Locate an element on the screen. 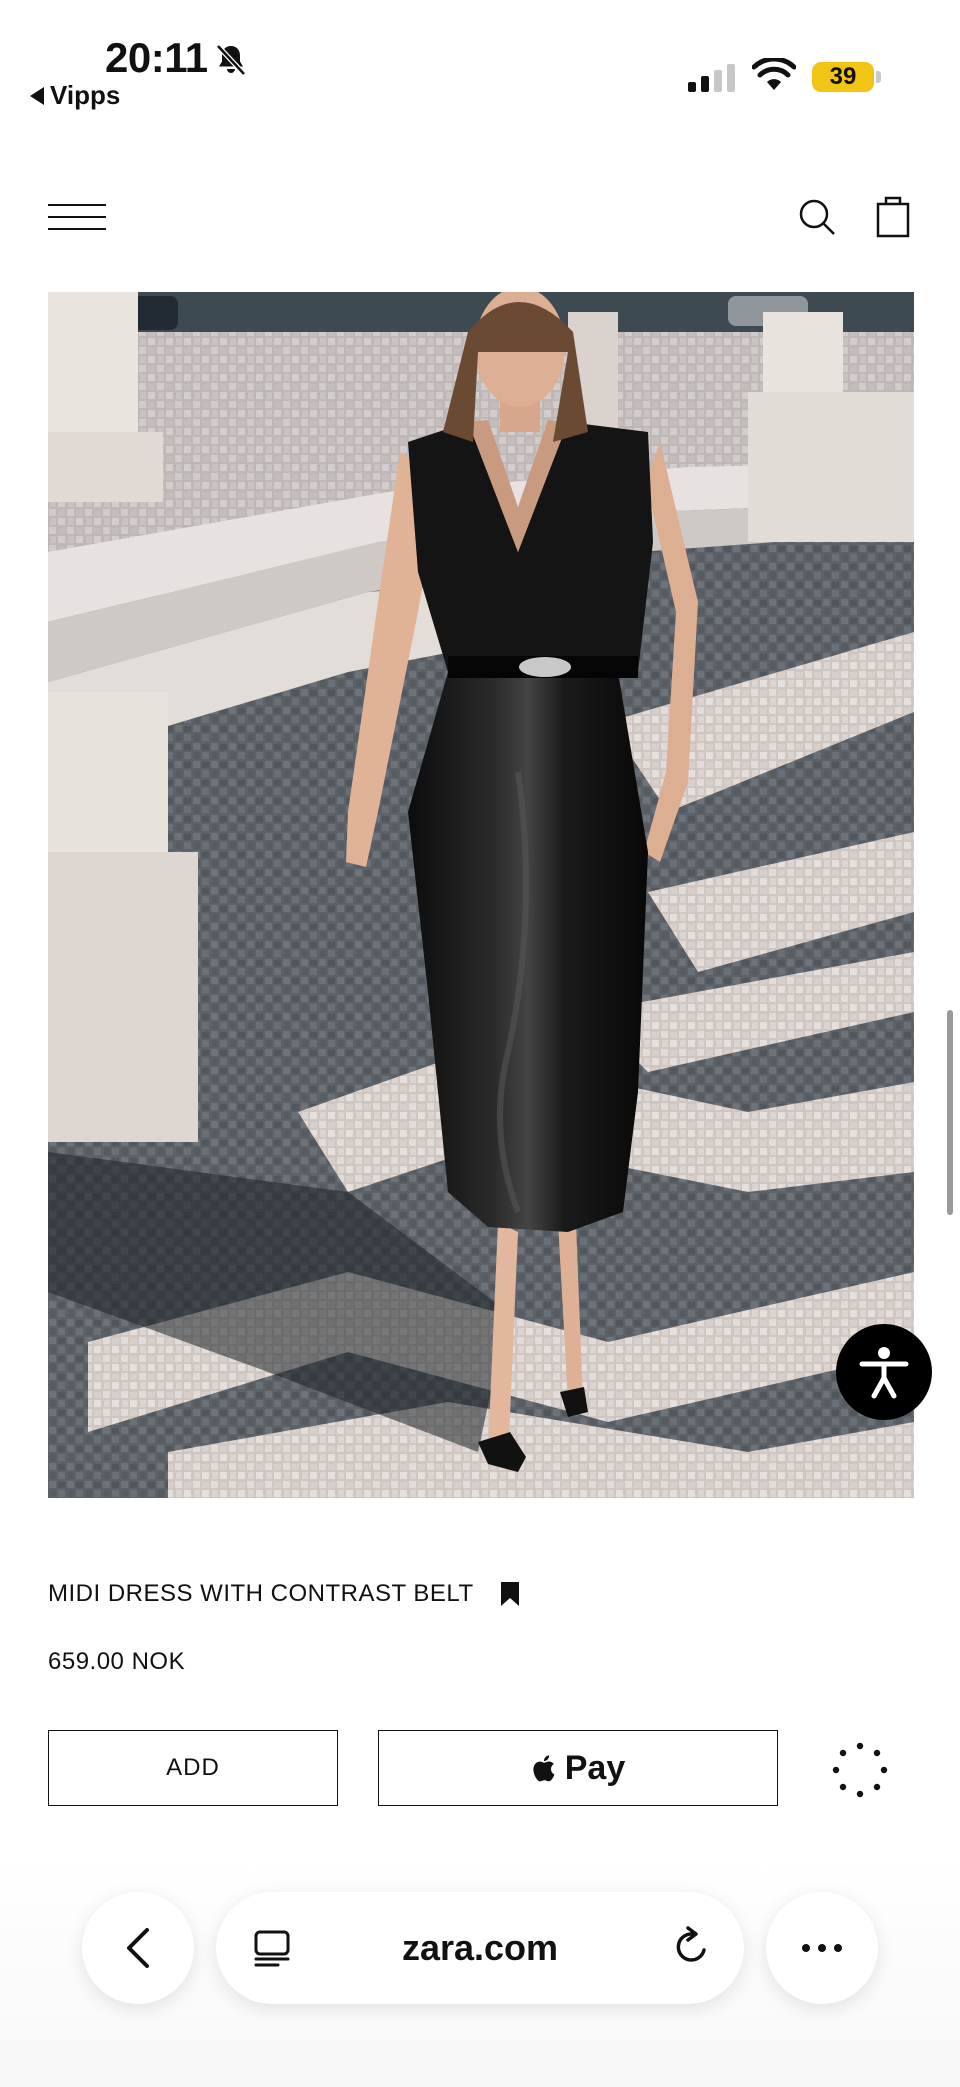  loading-spinner-icon is located at coordinates (860, 1770).